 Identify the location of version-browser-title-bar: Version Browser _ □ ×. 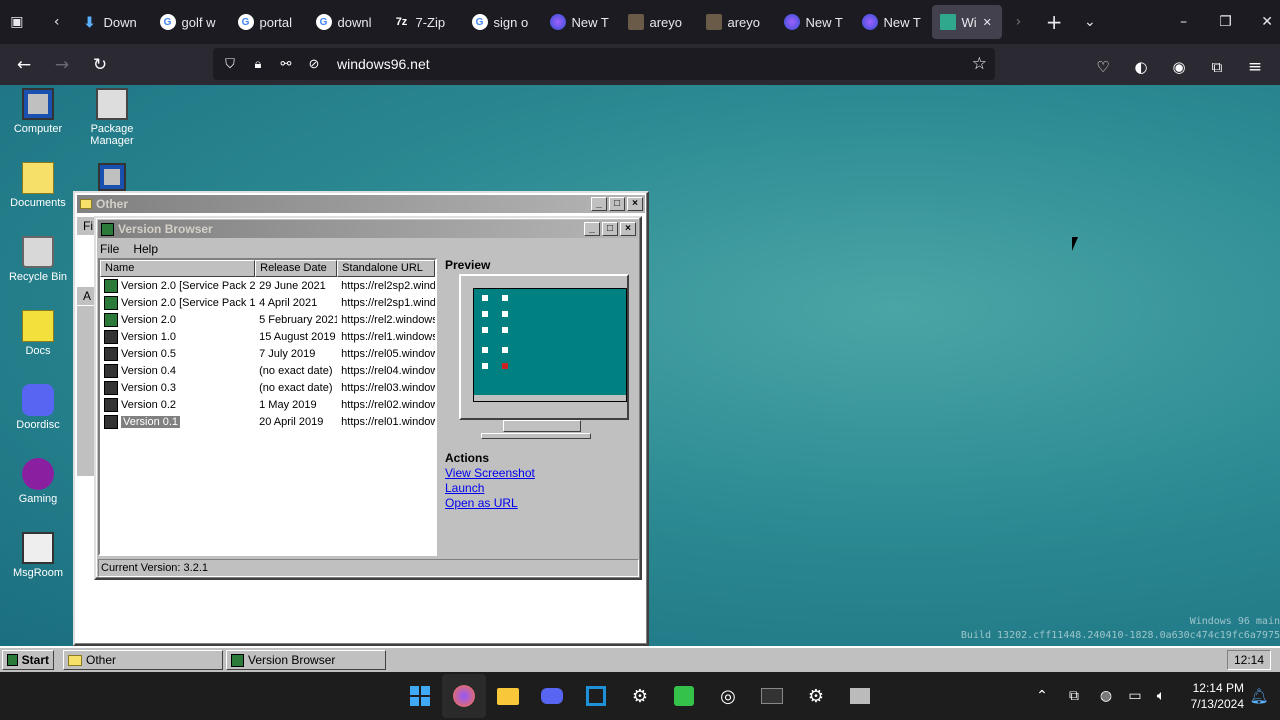
(368, 229).